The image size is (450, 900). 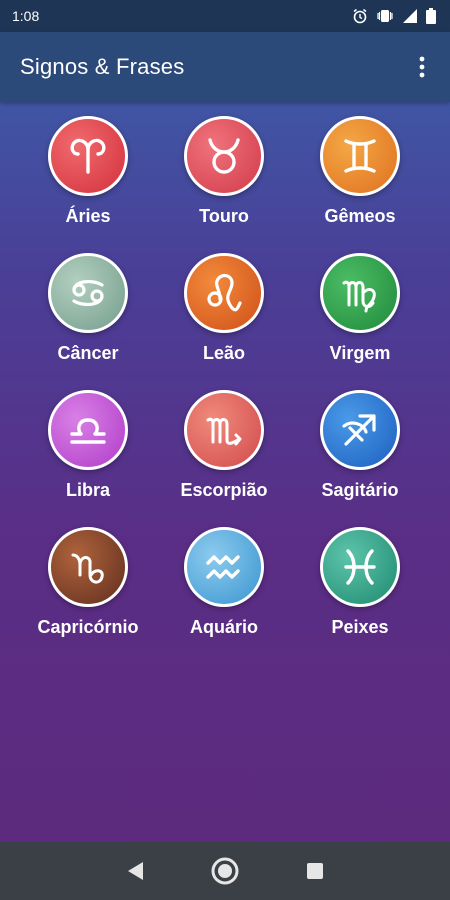 What do you see at coordinates (225, 16) in the screenshot?
I see `status-bar: 1:08` at bounding box center [225, 16].